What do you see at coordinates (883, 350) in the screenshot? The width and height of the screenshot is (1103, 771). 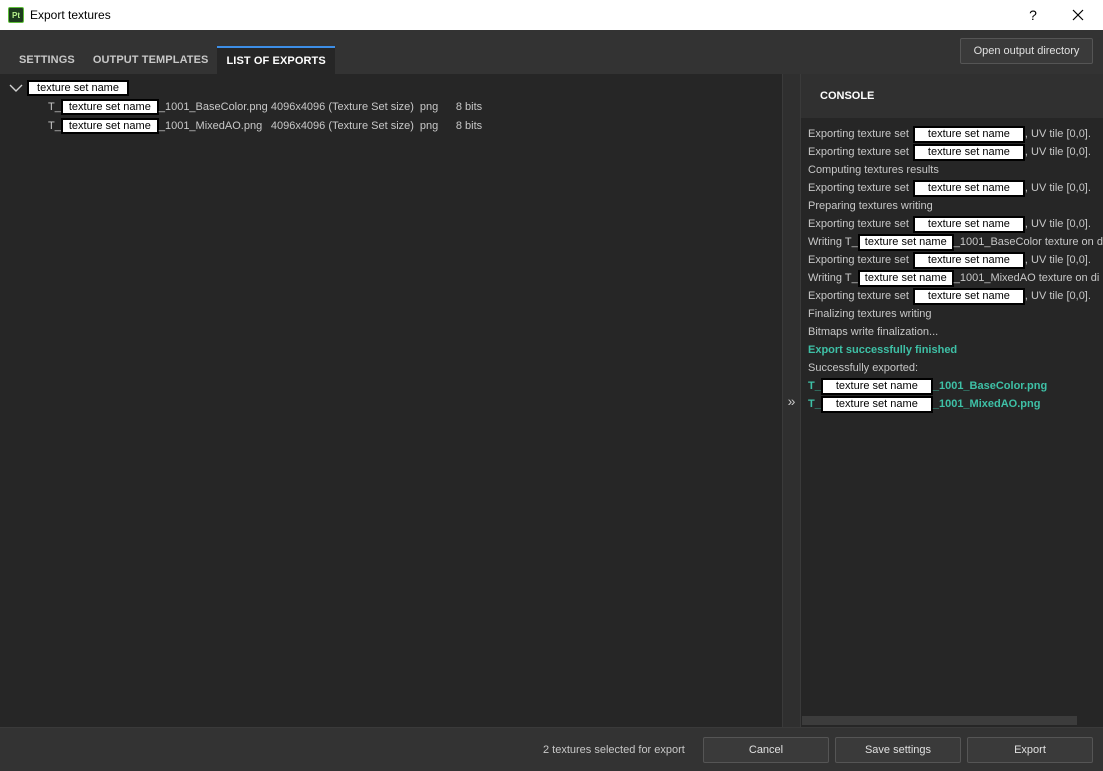 I see `console-line-text: Export successfully finished` at bounding box center [883, 350].